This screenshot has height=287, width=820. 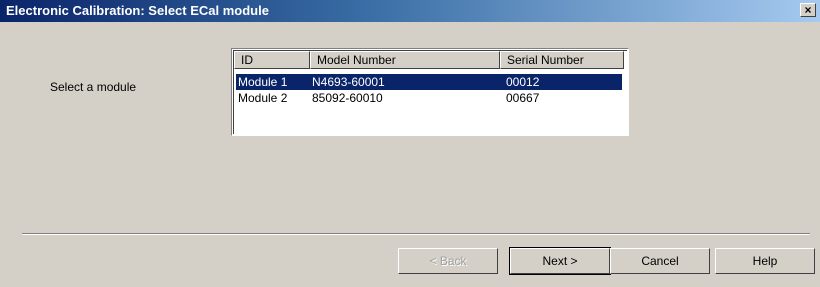 I want to click on column-header-id: ID, so click(x=272, y=60).